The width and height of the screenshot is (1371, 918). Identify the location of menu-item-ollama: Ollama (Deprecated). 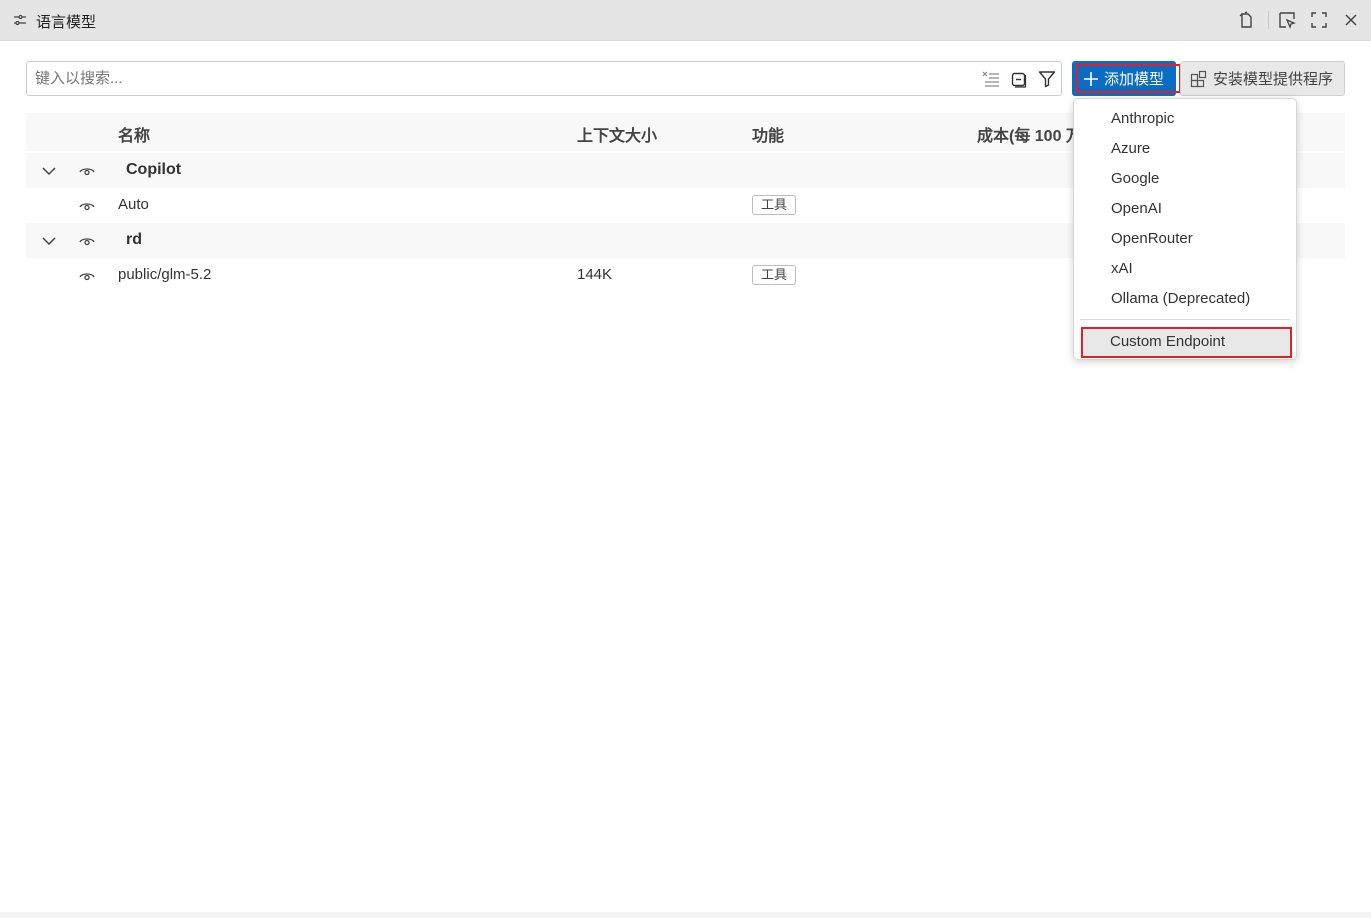
(1185, 299).